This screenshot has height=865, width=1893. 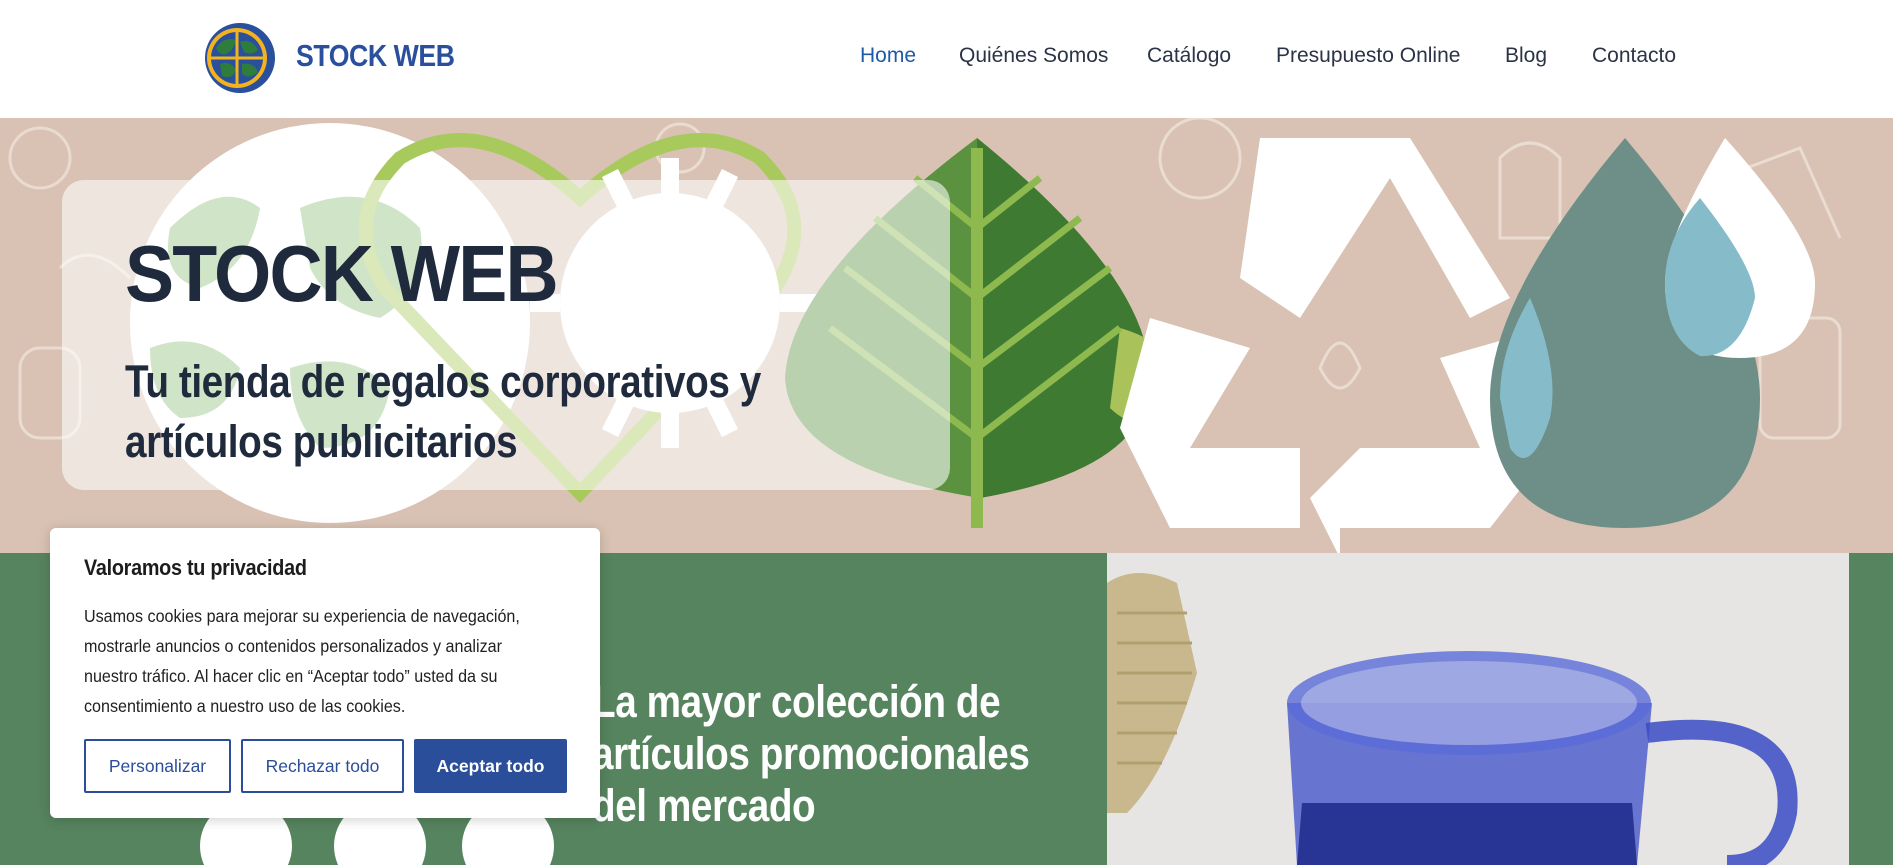 I want to click on nav-contacto: Contacto, so click(x=1634, y=56).